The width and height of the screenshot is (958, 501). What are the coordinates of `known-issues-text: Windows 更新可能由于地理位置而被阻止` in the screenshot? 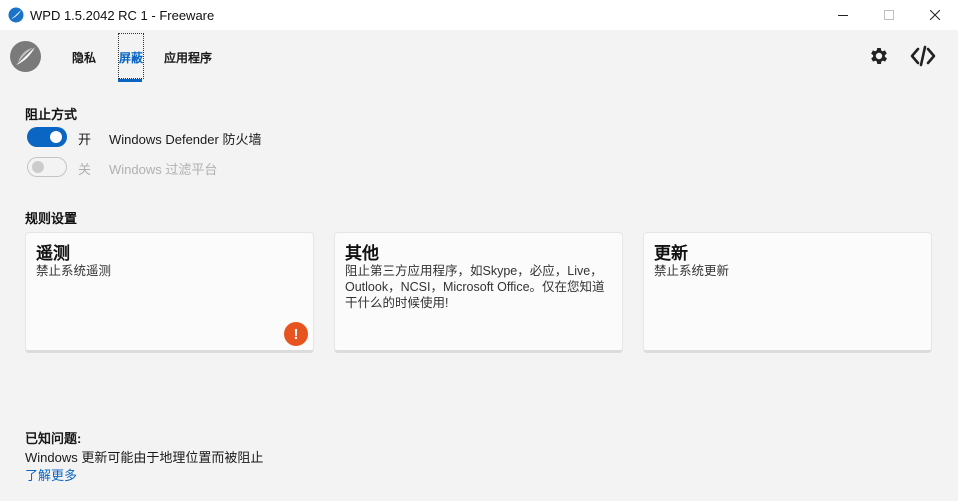 It's located at (144, 457).